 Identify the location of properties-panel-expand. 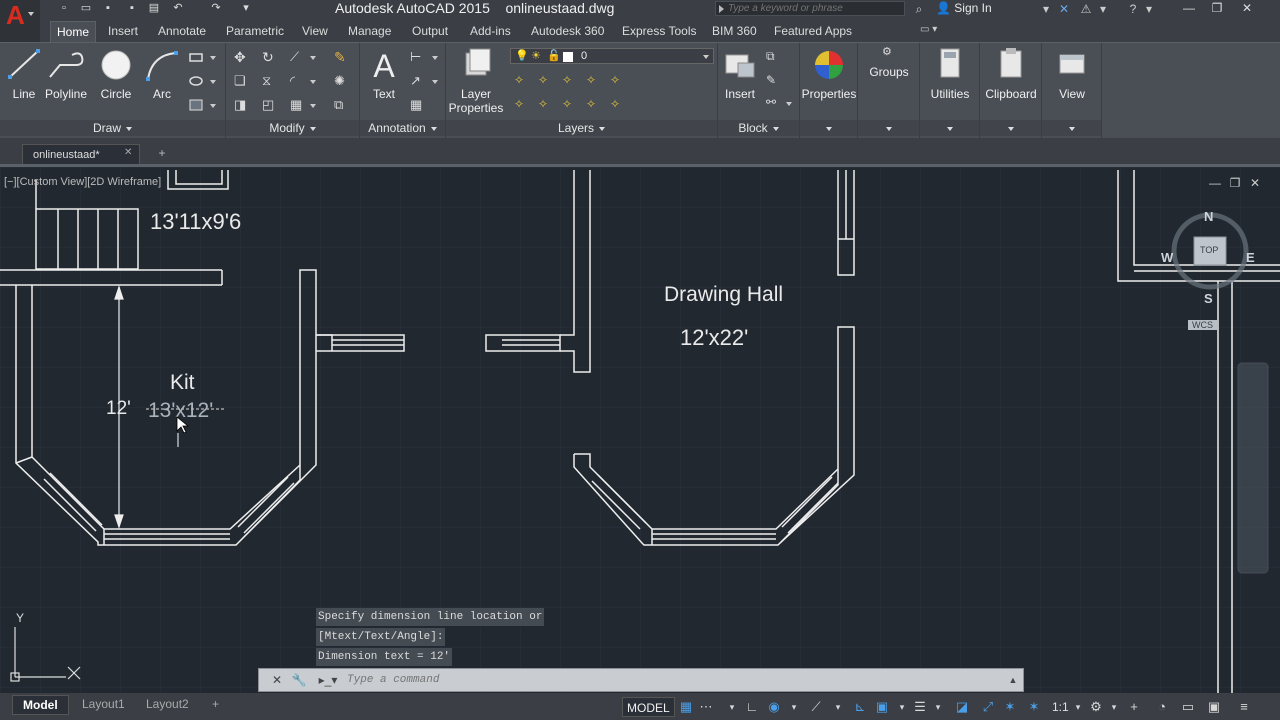
(828, 128).